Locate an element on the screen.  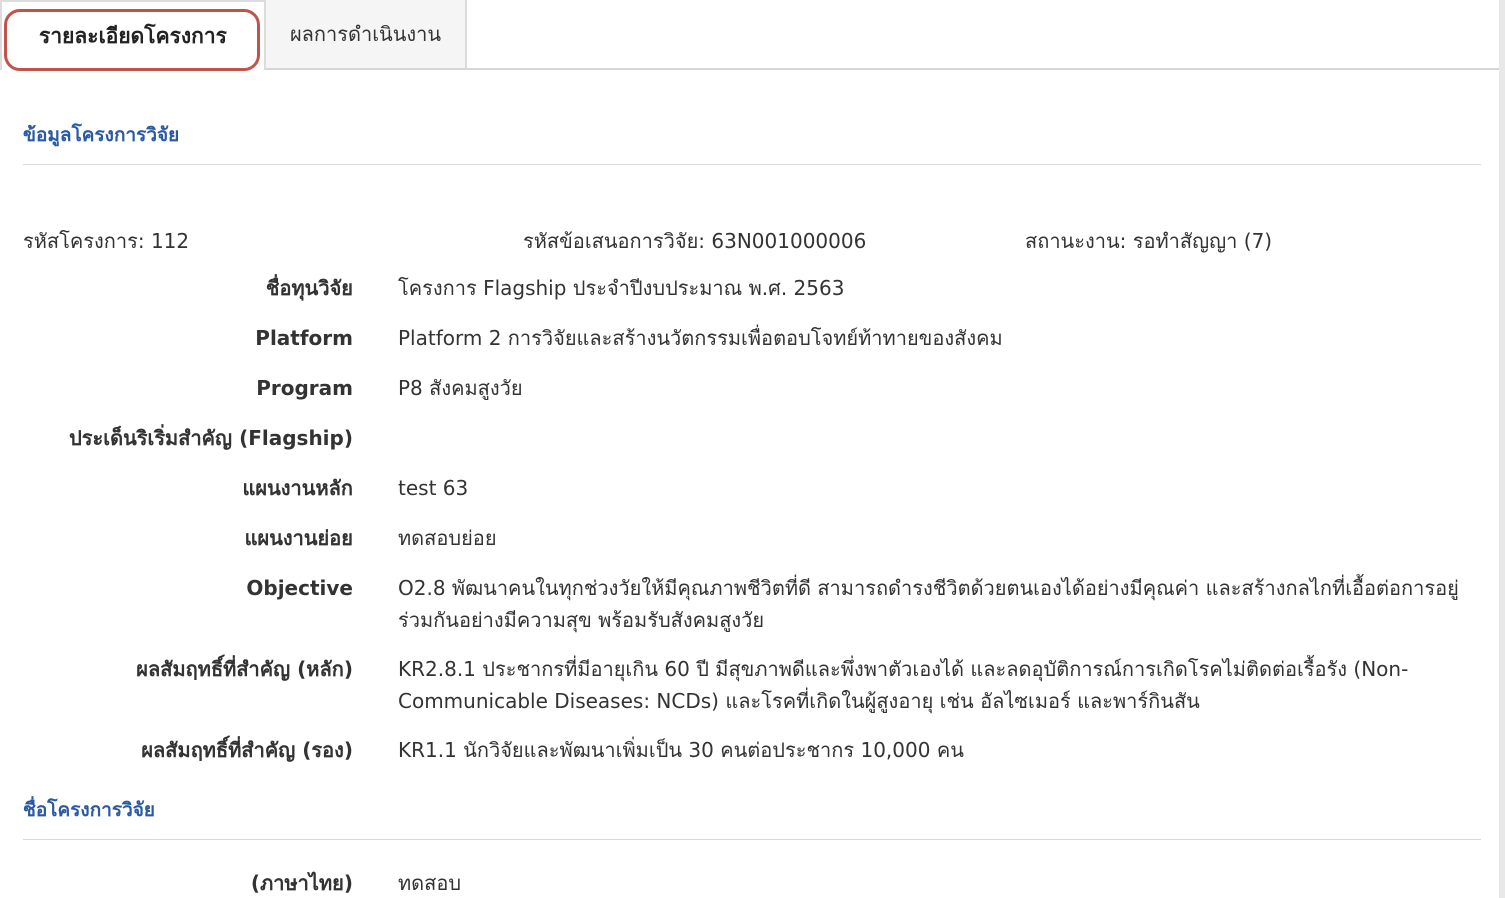
detail-value: P8 สังคมสูงวัย is located at coordinates (460, 388).